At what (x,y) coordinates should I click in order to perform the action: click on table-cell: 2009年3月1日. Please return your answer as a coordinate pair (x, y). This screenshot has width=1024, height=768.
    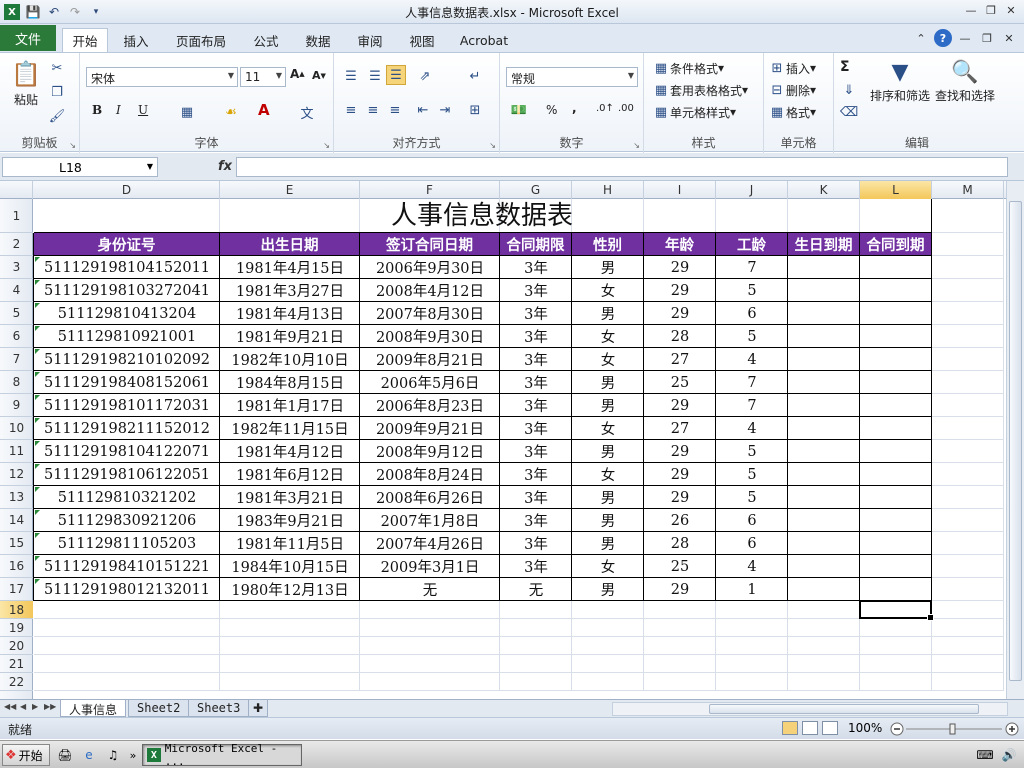
    Looking at the image, I should click on (430, 566).